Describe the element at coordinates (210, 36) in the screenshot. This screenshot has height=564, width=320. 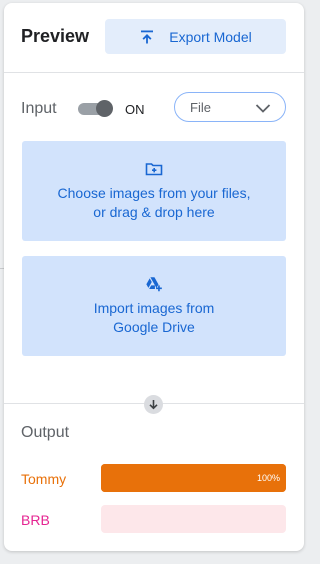
I see `export-model-label: Export Model` at that location.